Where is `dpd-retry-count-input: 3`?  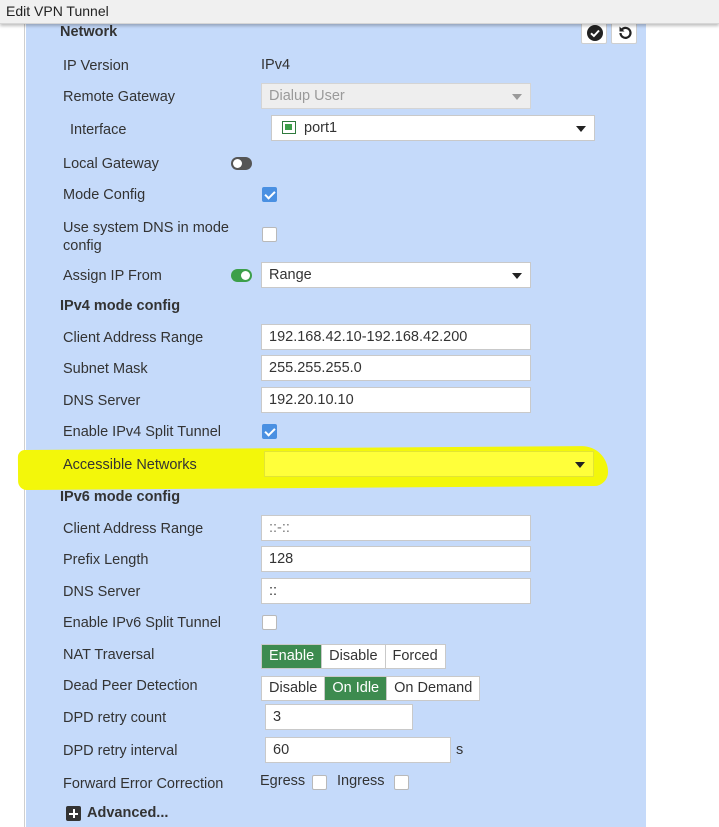 dpd-retry-count-input: 3 is located at coordinates (339, 717).